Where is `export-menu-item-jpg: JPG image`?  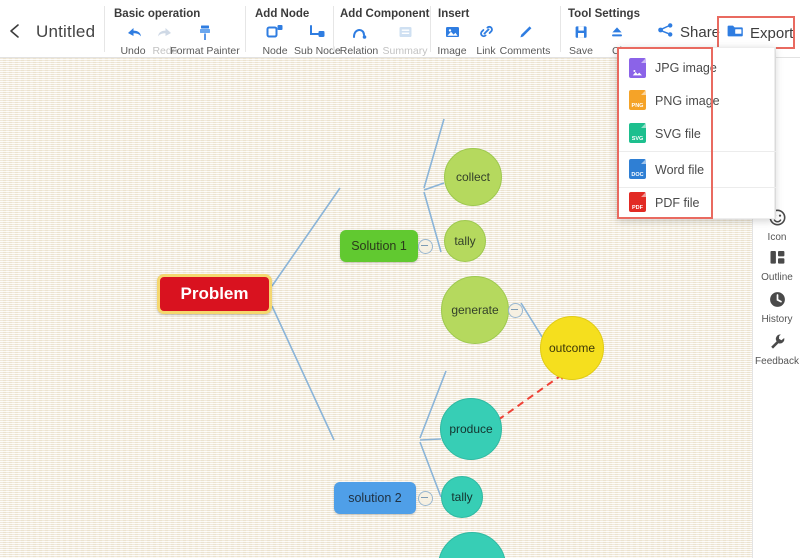 export-menu-item-jpg: JPG image is located at coordinates (697, 68).